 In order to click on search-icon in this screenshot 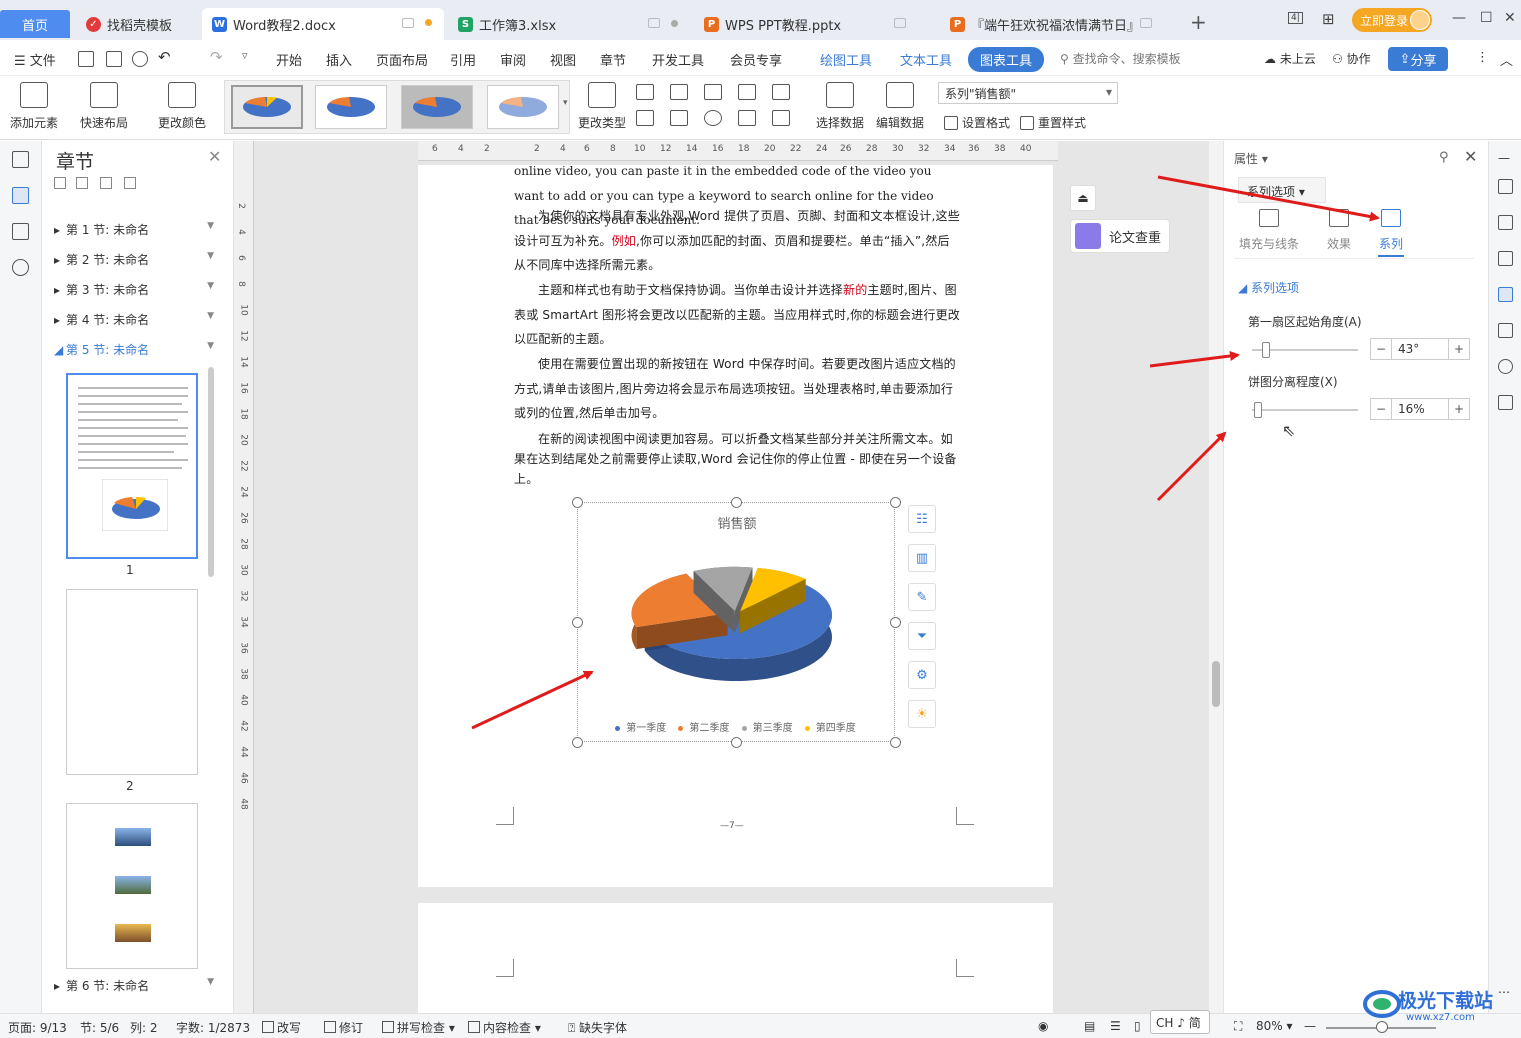, I will do `click(20, 267)`.